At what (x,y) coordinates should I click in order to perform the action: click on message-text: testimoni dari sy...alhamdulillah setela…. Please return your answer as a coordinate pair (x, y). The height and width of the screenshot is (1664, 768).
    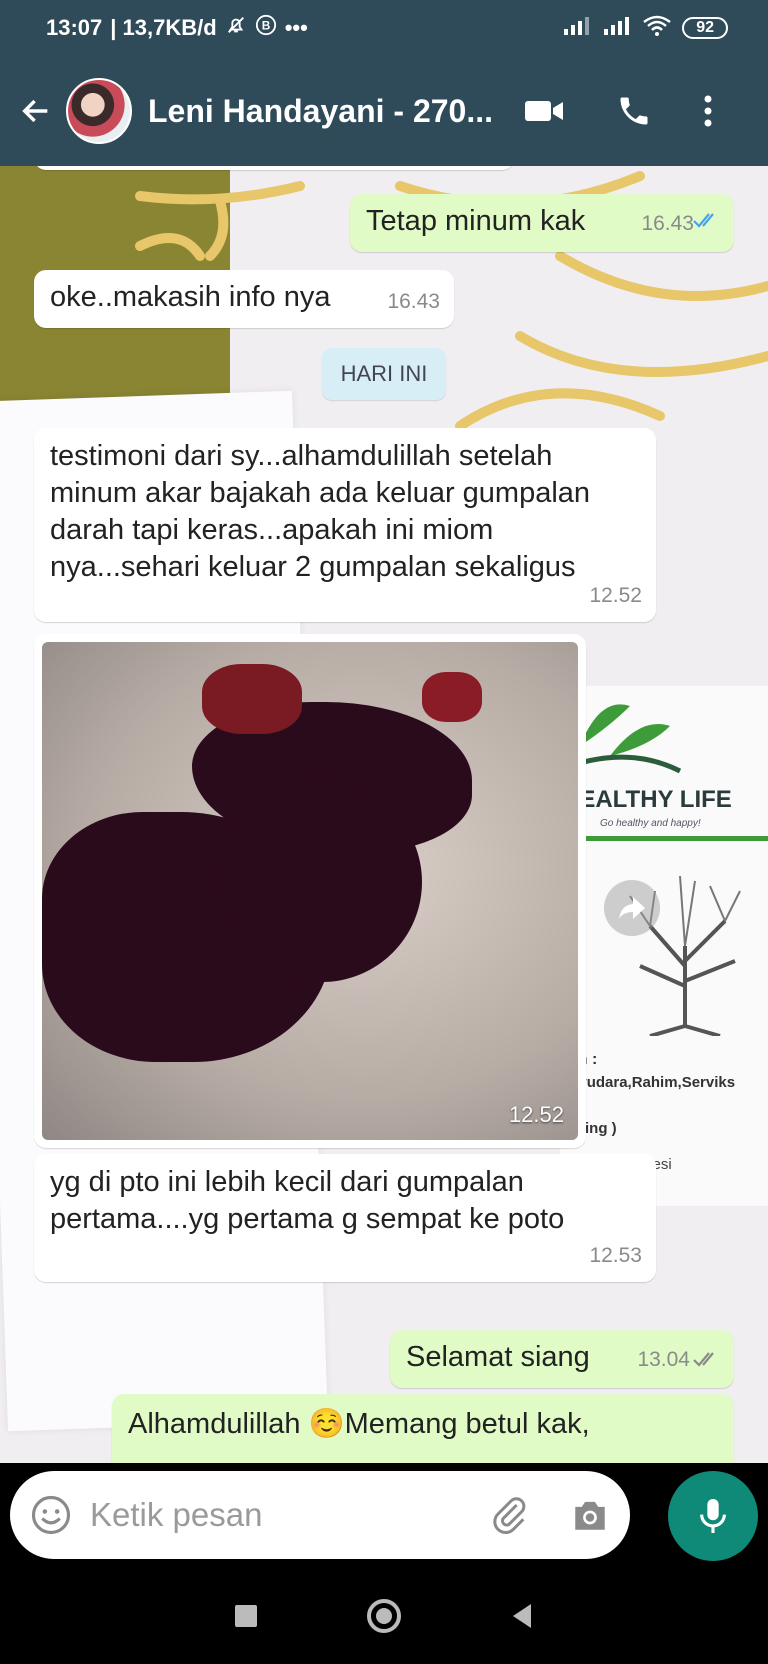
    Looking at the image, I should click on (320, 511).